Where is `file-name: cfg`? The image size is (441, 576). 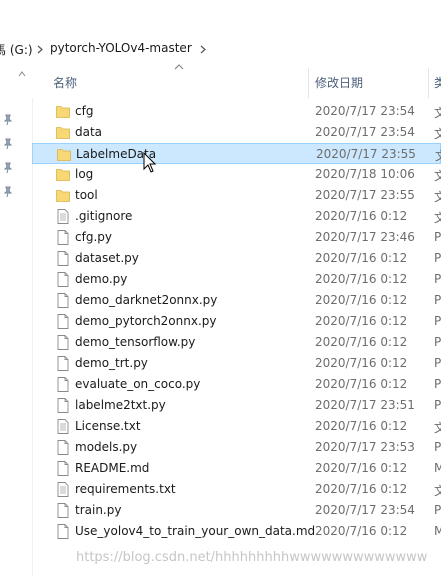 file-name: cfg is located at coordinates (84, 111).